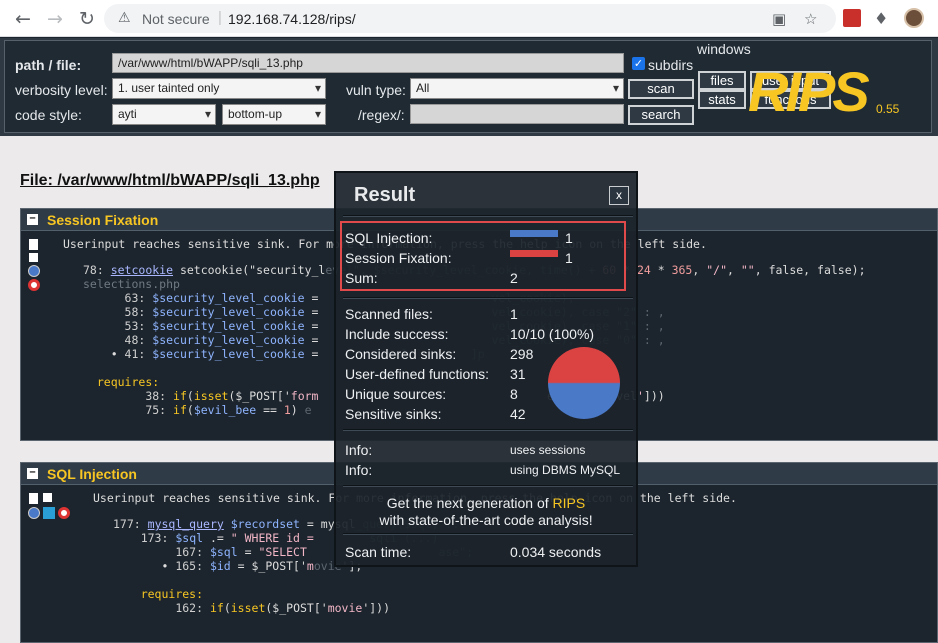 This screenshot has height=643, width=938. I want to click on promo-line-2: with state-of-the-art code analysis!, so click(486, 520).